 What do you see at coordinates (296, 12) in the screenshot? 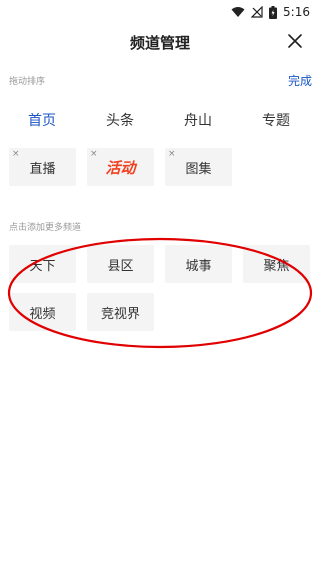
I see `status-time: 5:16` at bounding box center [296, 12].